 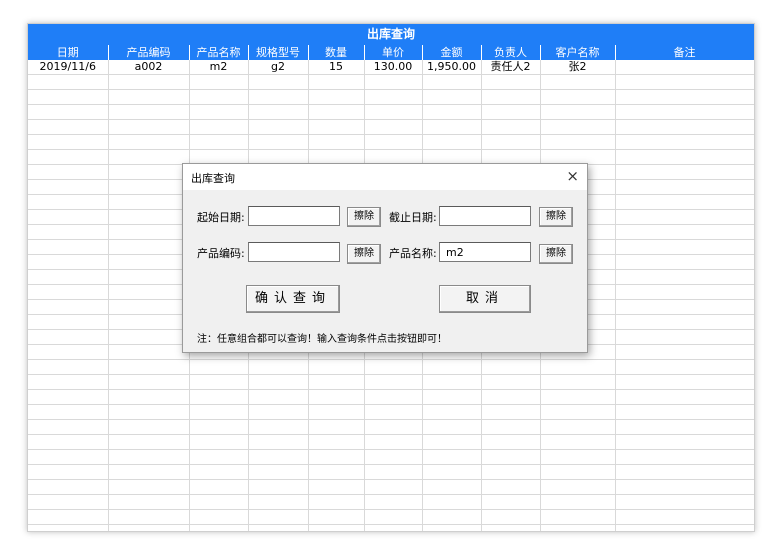 What do you see at coordinates (364, 254) in the screenshot?
I see `clear-product-code-button: 擦除` at bounding box center [364, 254].